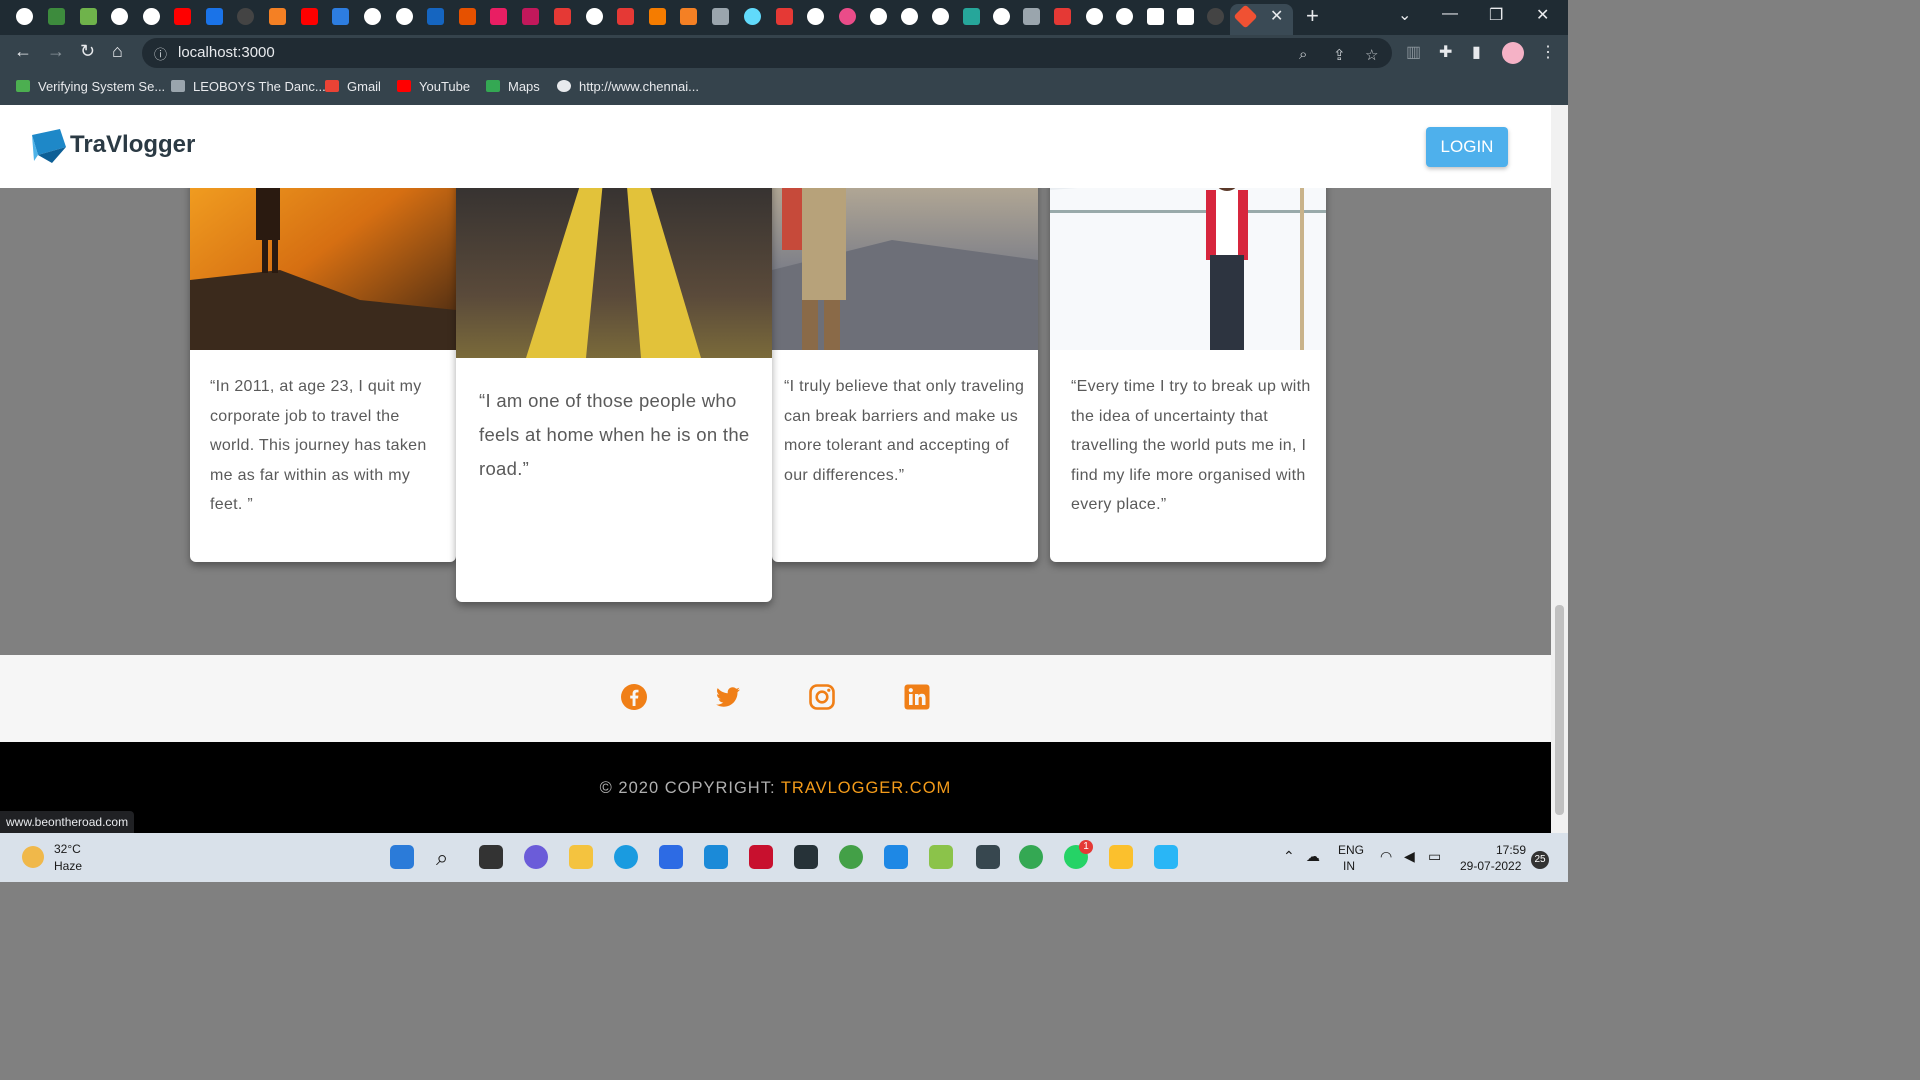 Image resolution: width=1920 pixels, height=1080 pixels. Describe the element at coordinates (847, 16) in the screenshot. I see `dribbble-tab-icon` at that location.